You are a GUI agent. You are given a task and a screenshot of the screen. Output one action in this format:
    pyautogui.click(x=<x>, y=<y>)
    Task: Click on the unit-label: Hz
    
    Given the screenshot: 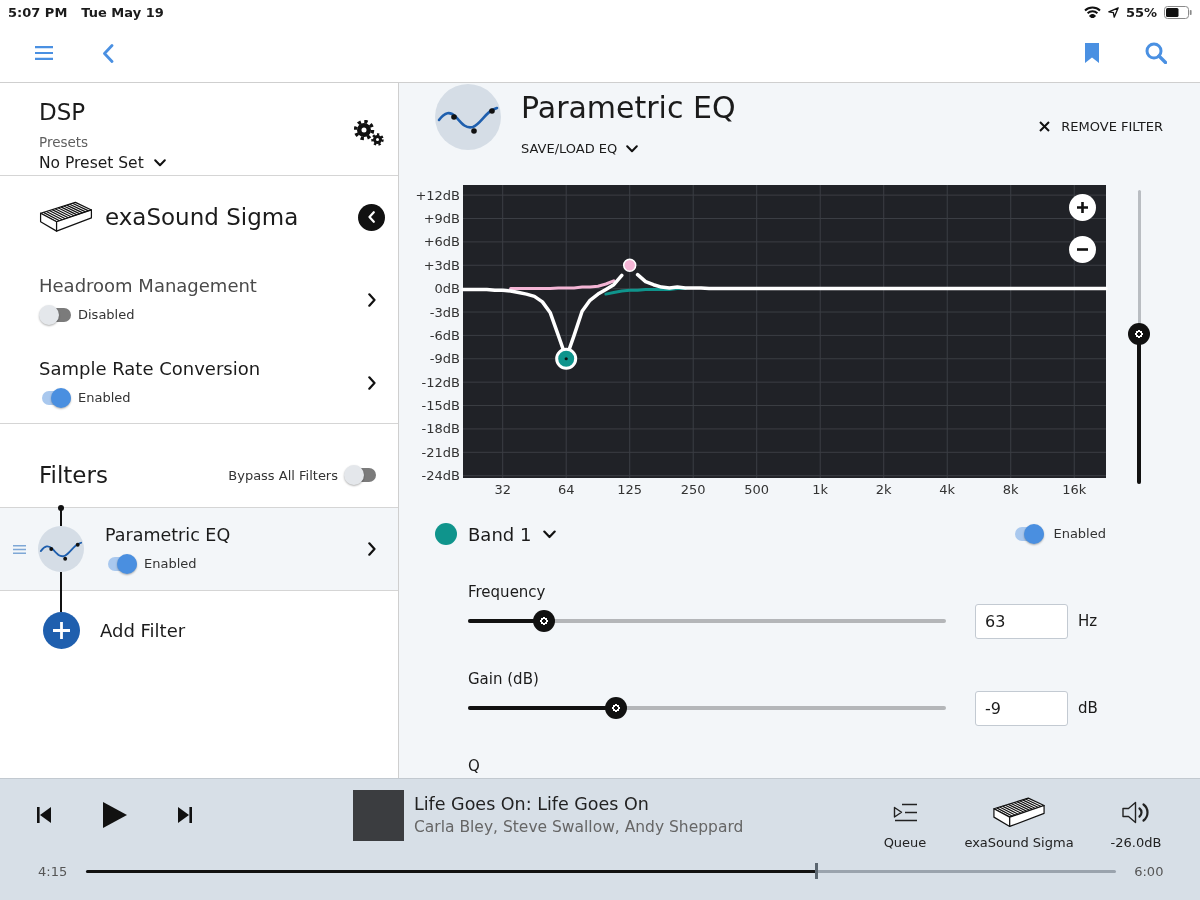 What is the action you would take?
    pyautogui.click(x=1088, y=621)
    